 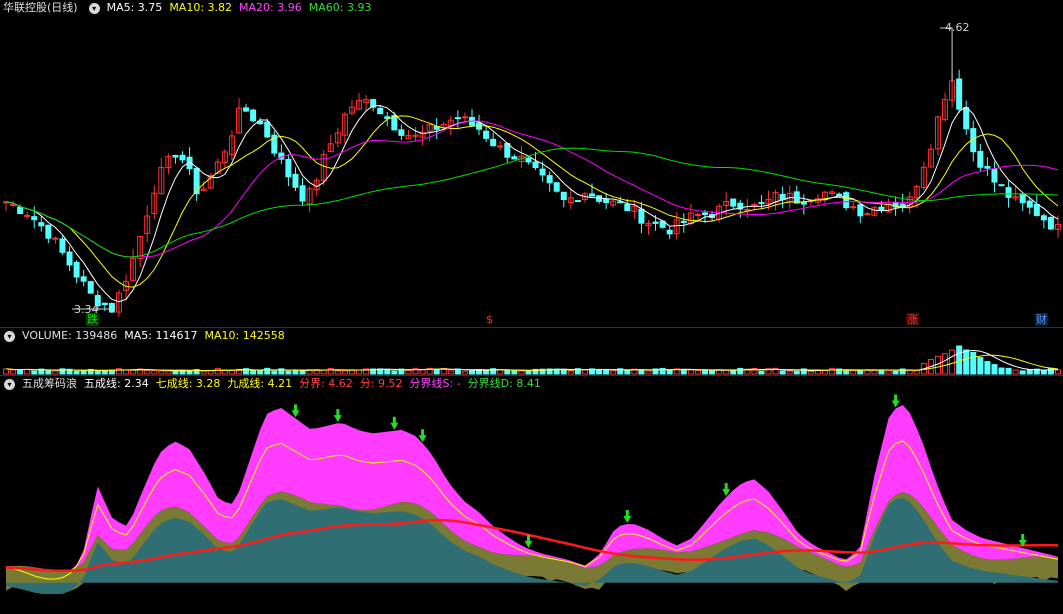 I want to click on boundary-label: 分界: 4.62, so click(x=326, y=383).